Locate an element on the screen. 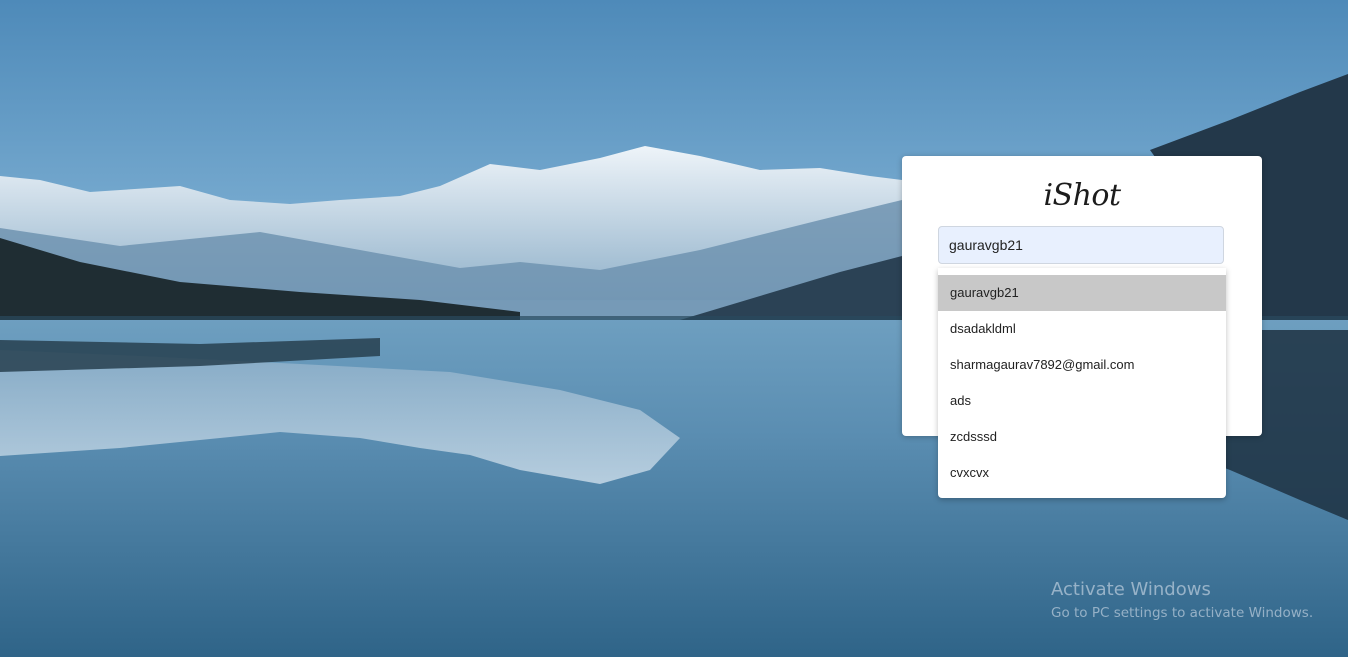  autocomplete-item: cvxcvx is located at coordinates (1082, 473).